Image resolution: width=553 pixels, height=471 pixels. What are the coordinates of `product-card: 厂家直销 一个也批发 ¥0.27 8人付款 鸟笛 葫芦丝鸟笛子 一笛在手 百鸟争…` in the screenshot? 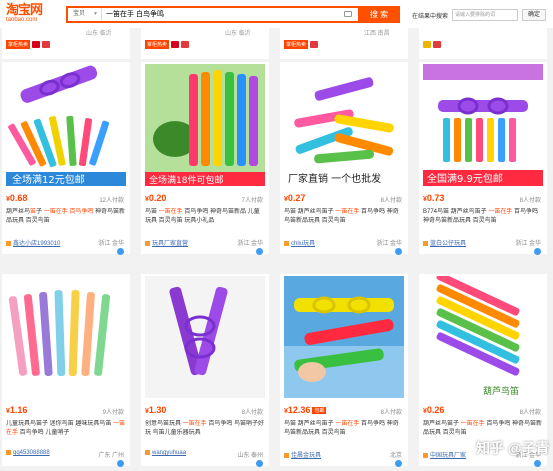 It's located at (344, 158).